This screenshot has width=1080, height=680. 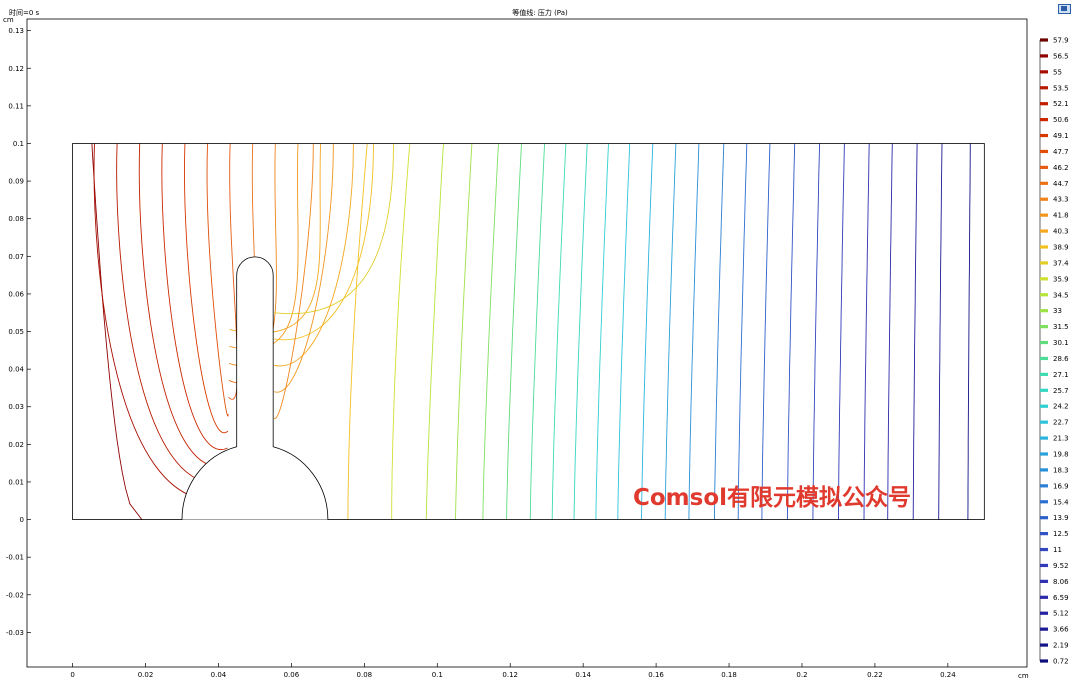 I want to click on colorbar-label: 5.12, so click(x=1061, y=614).